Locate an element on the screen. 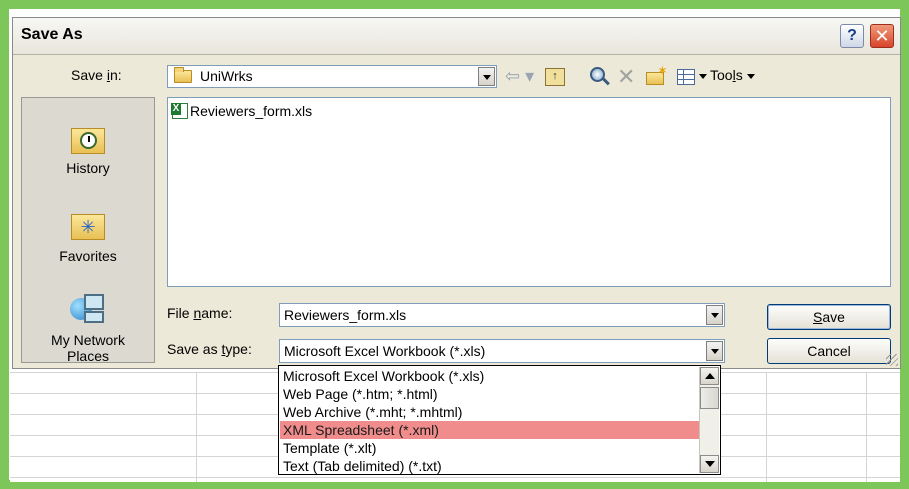 This screenshot has width=909, height=489. scroll-down-button is located at coordinates (709, 464).